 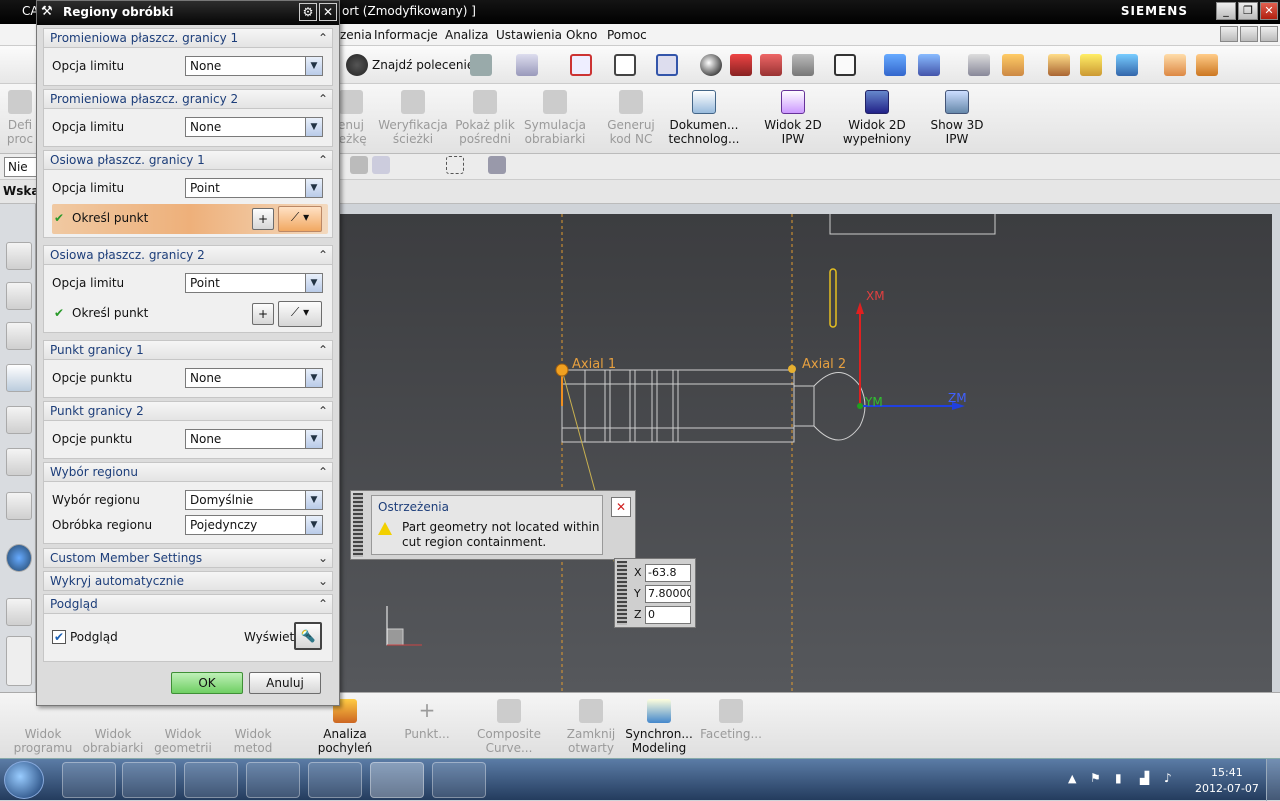 I want to click on type-filter-select: Nie w, so click(x=21, y=167).